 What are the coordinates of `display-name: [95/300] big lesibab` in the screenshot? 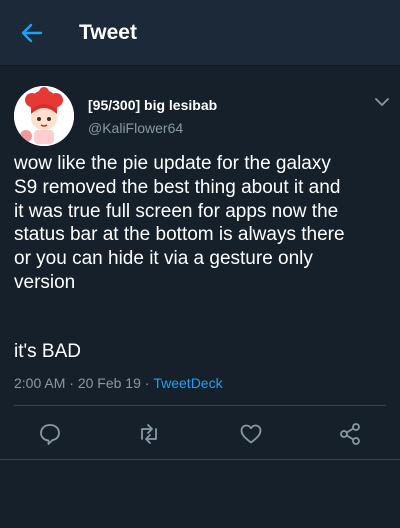 It's located at (152, 105).